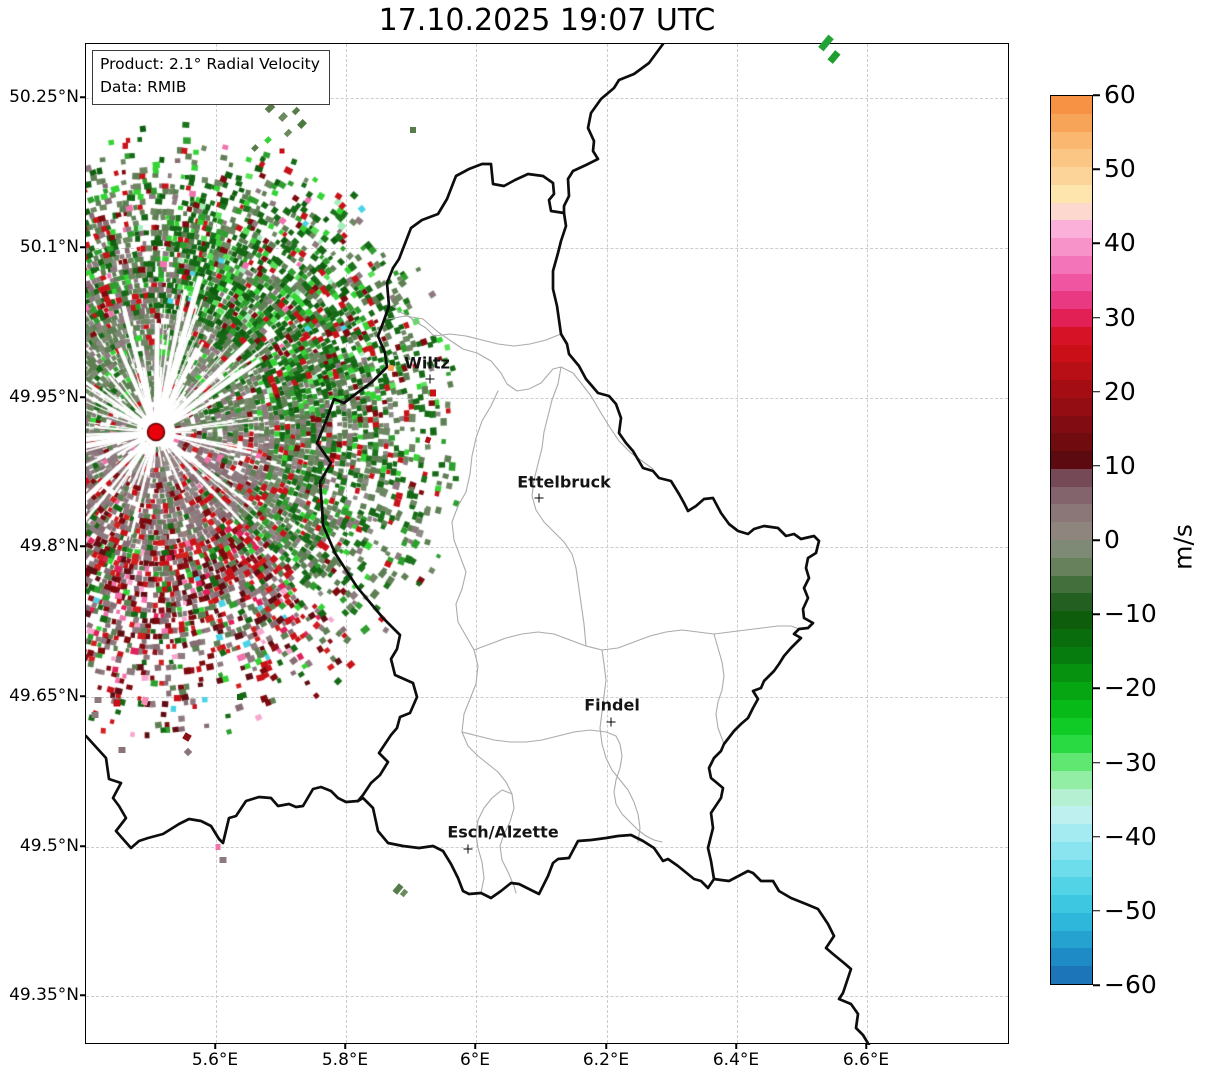 The height and width of the screenshot is (1081, 1207). I want to click on lat-tick-label: 49.8°N, so click(49, 546).